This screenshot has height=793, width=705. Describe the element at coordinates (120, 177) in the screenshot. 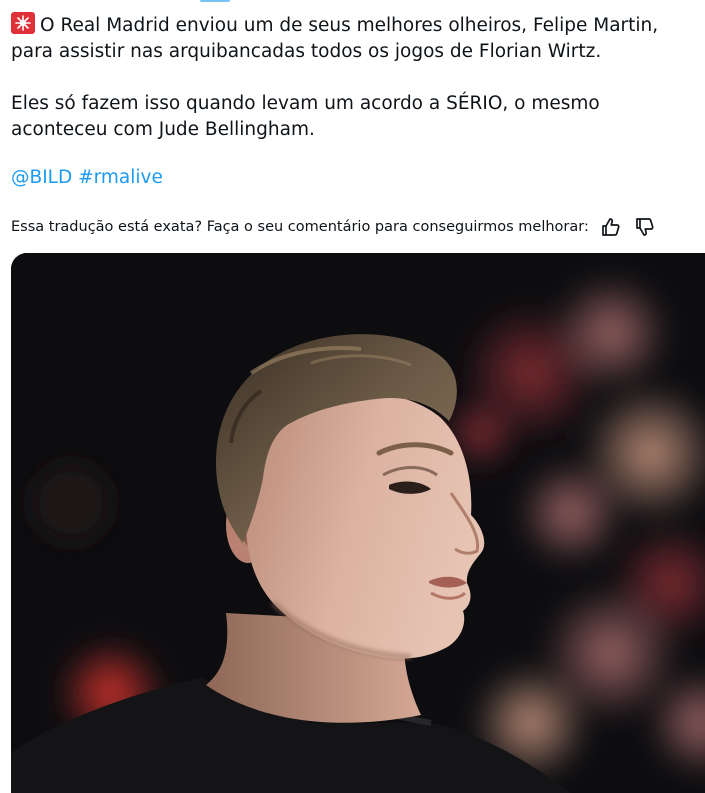

I see `hashtag-link: #rmalive` at that location.